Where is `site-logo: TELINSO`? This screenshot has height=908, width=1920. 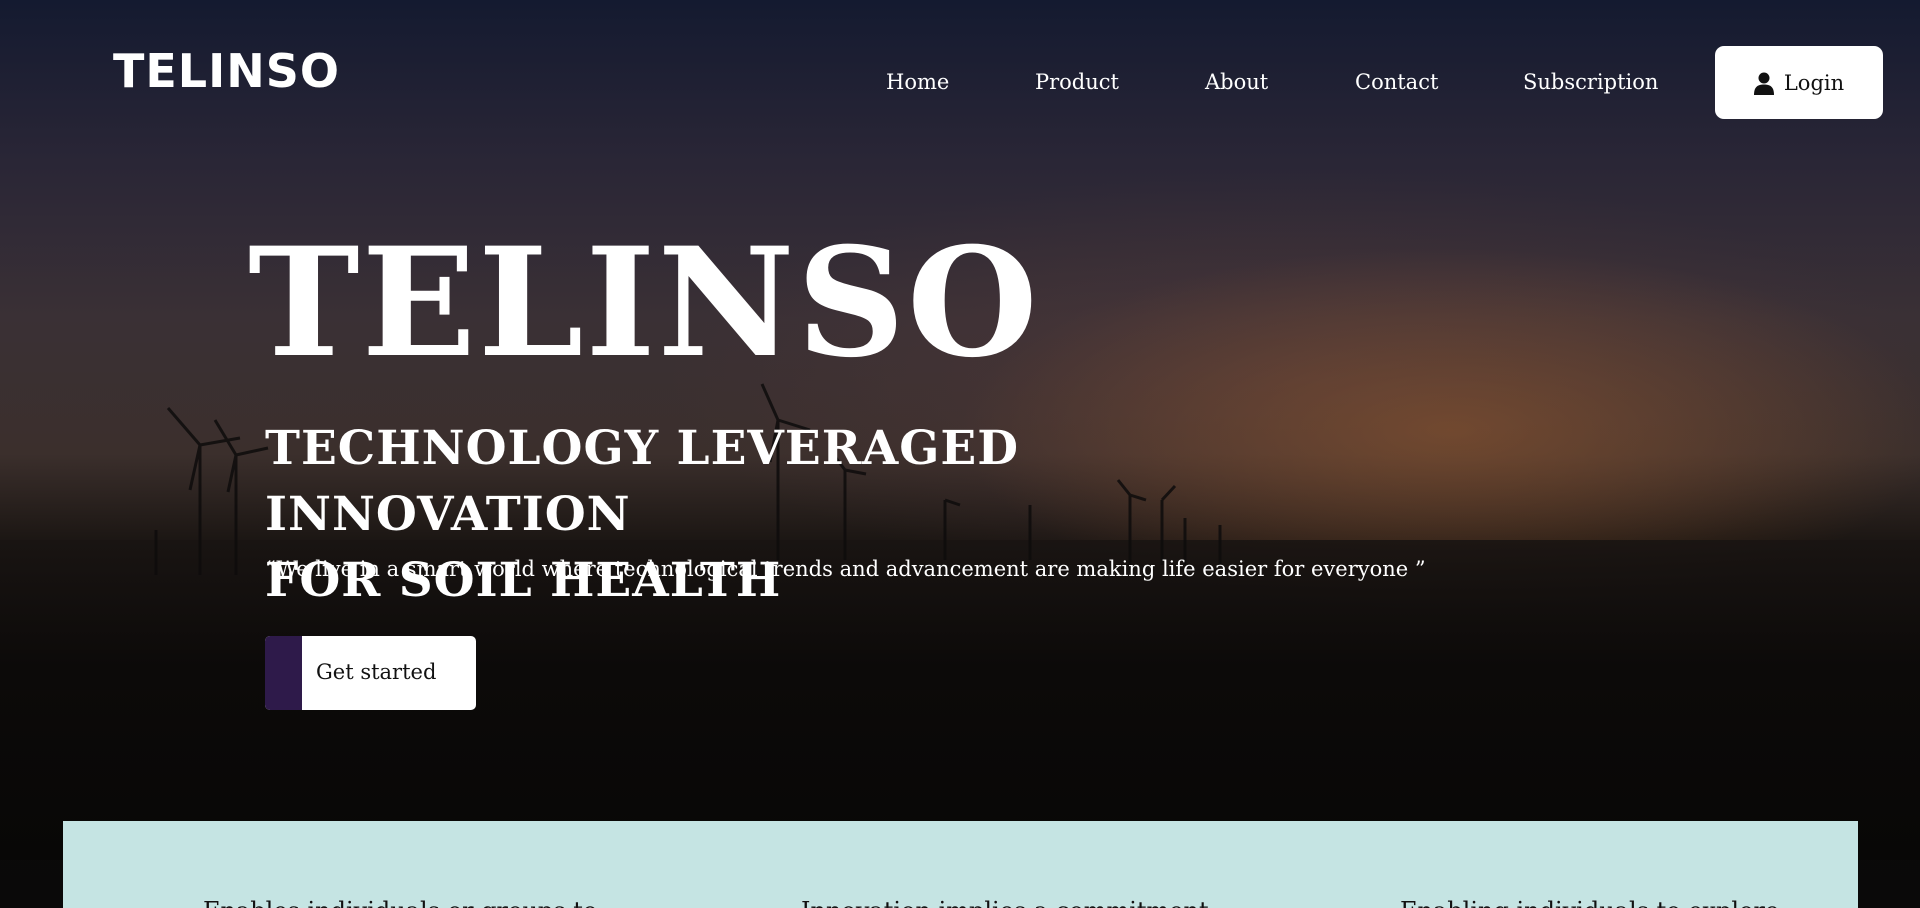
site-logo: TELINSO is located at coordinates (226, 71).